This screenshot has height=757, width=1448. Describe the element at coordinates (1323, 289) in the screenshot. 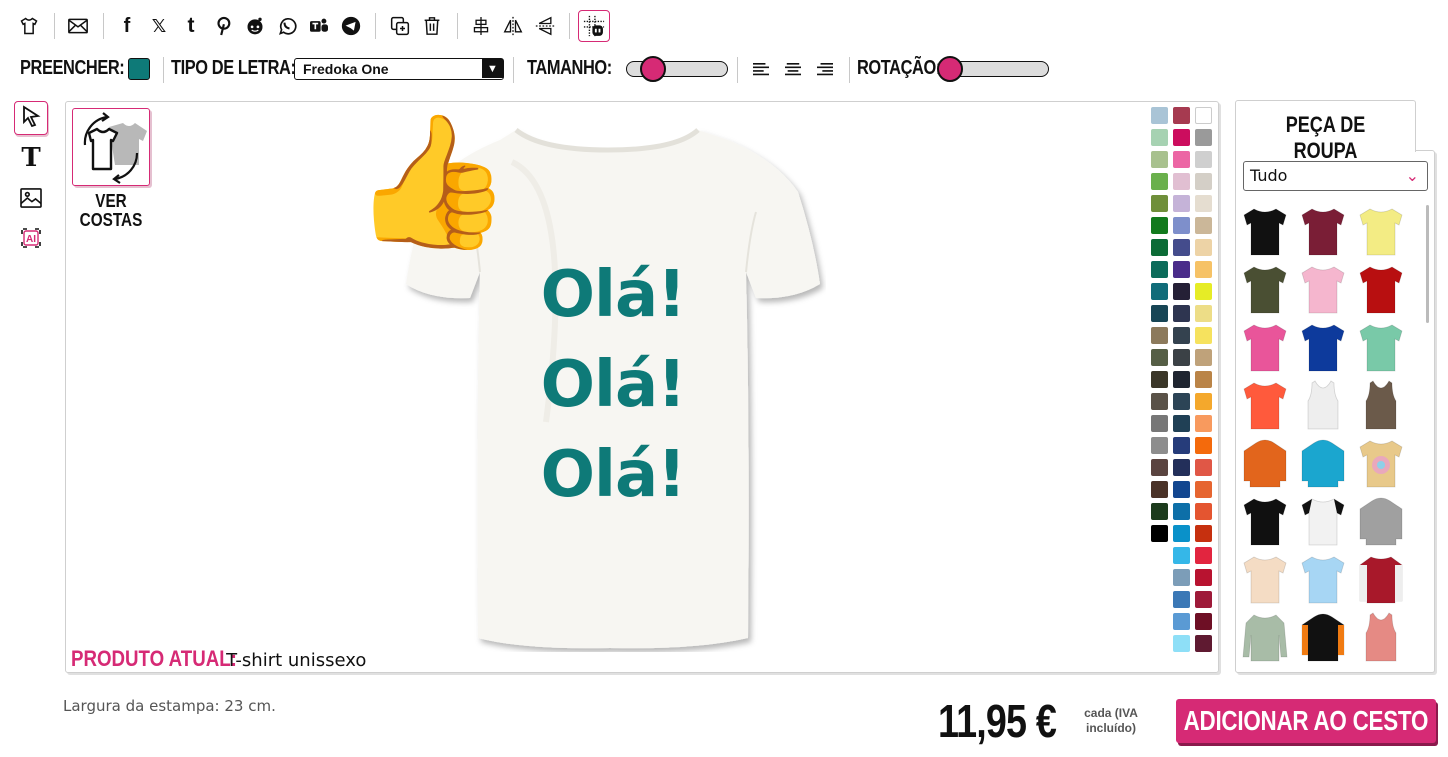

I see `product-thumb-pink-tee` at that location.